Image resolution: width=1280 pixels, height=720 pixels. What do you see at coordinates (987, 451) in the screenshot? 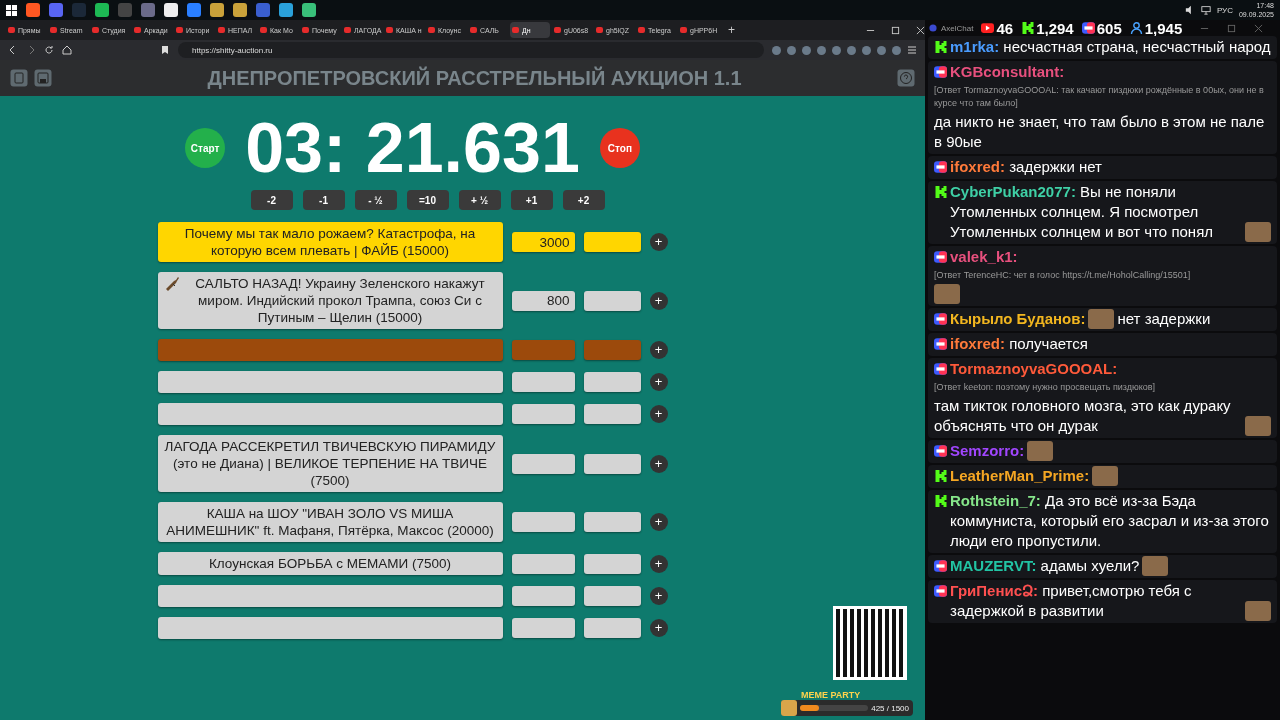
I see `chat-author: Semzorro:` at bounding box center [987, 451].